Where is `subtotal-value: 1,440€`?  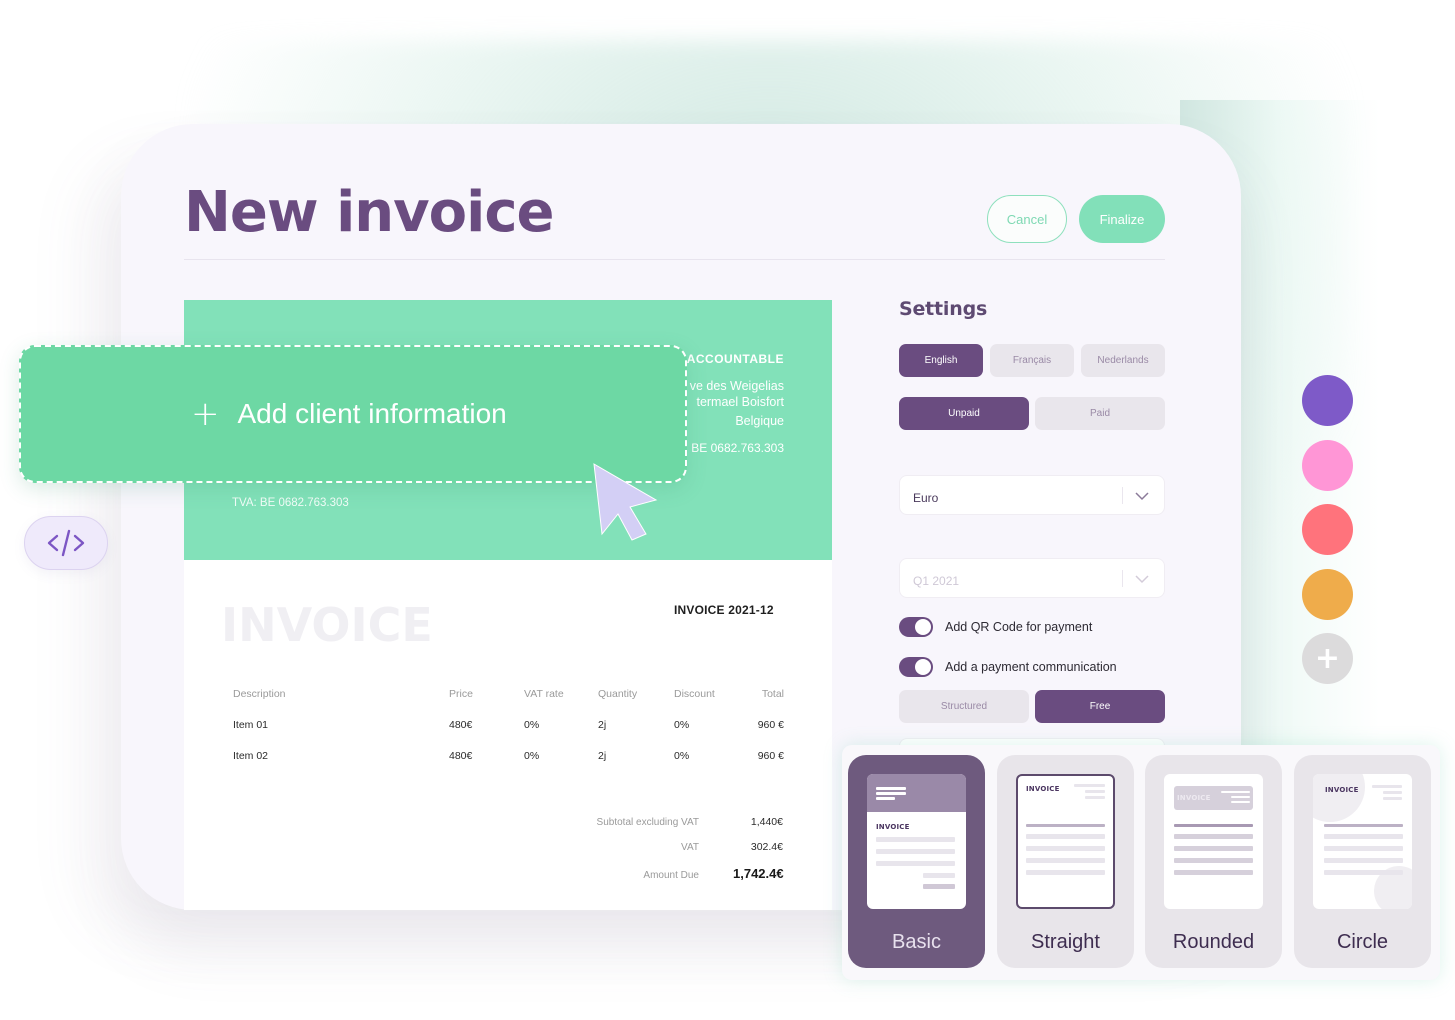 subtotal-value: 1,440€ is located at coordinates (766, 822).